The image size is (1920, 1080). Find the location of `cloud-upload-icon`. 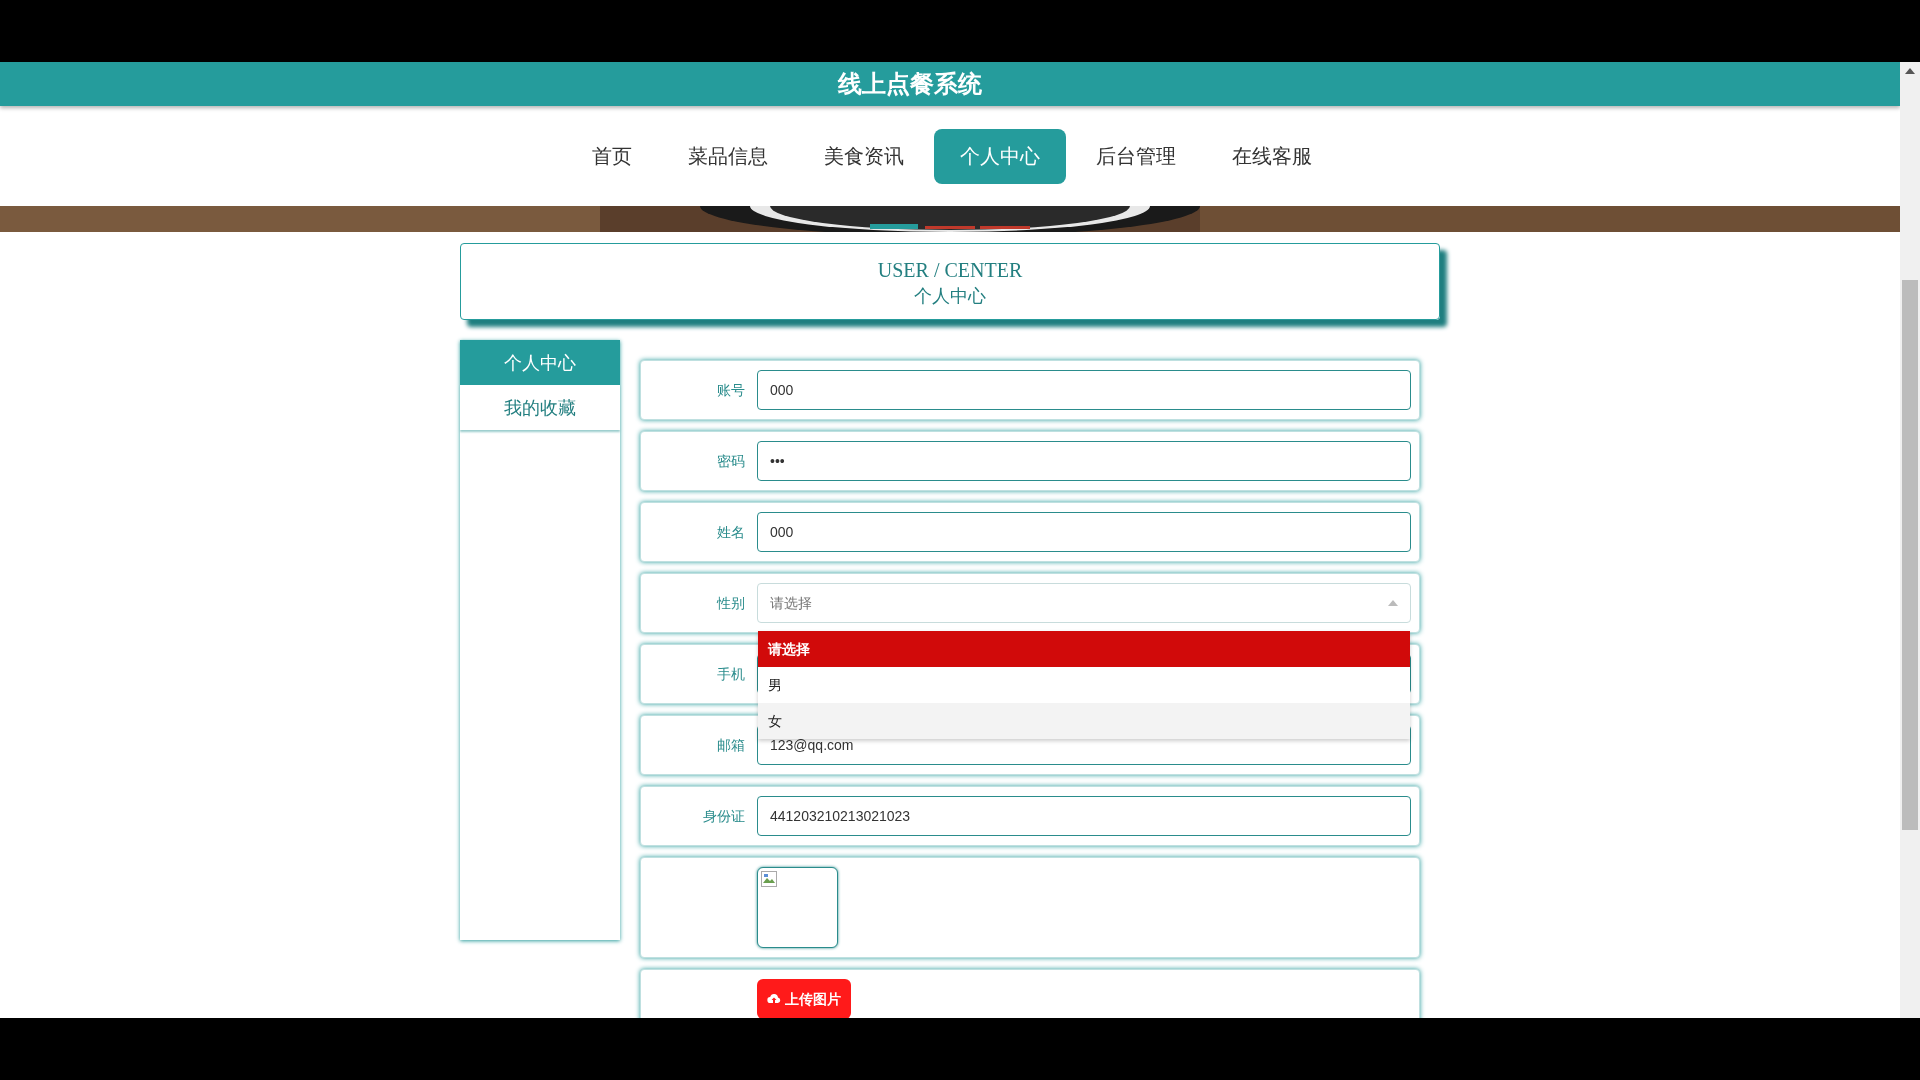

cloud-upload-icon is located at coordinates (774, 999).